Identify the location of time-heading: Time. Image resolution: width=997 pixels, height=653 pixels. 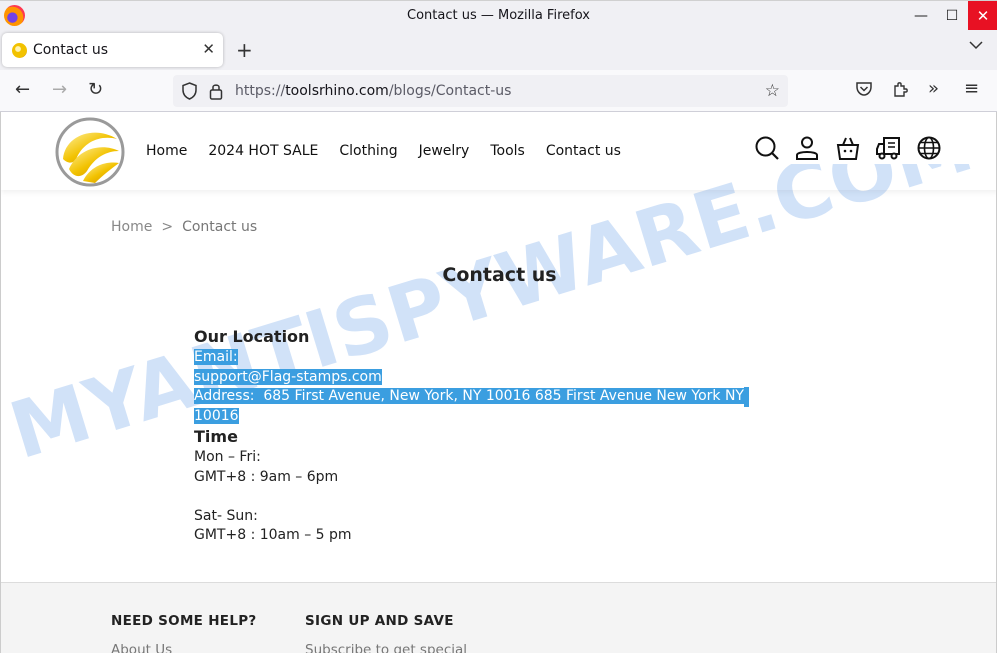
(216, 436).